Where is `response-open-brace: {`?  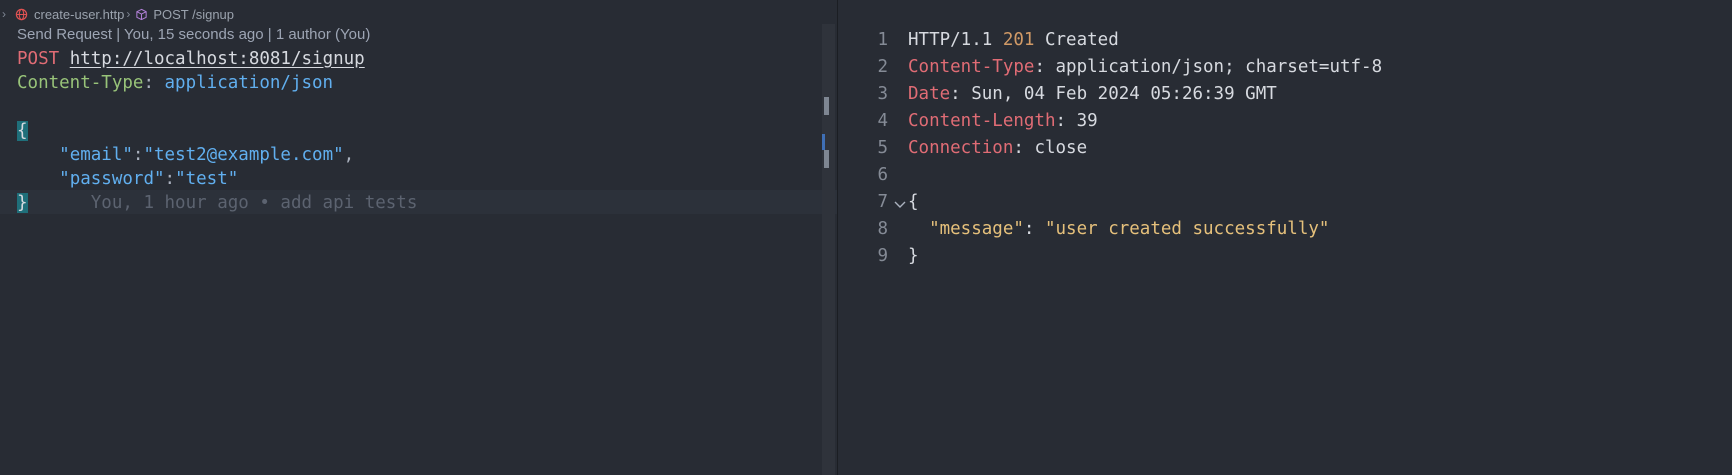 response-open-brace: { is located at coordinates (913, 202).